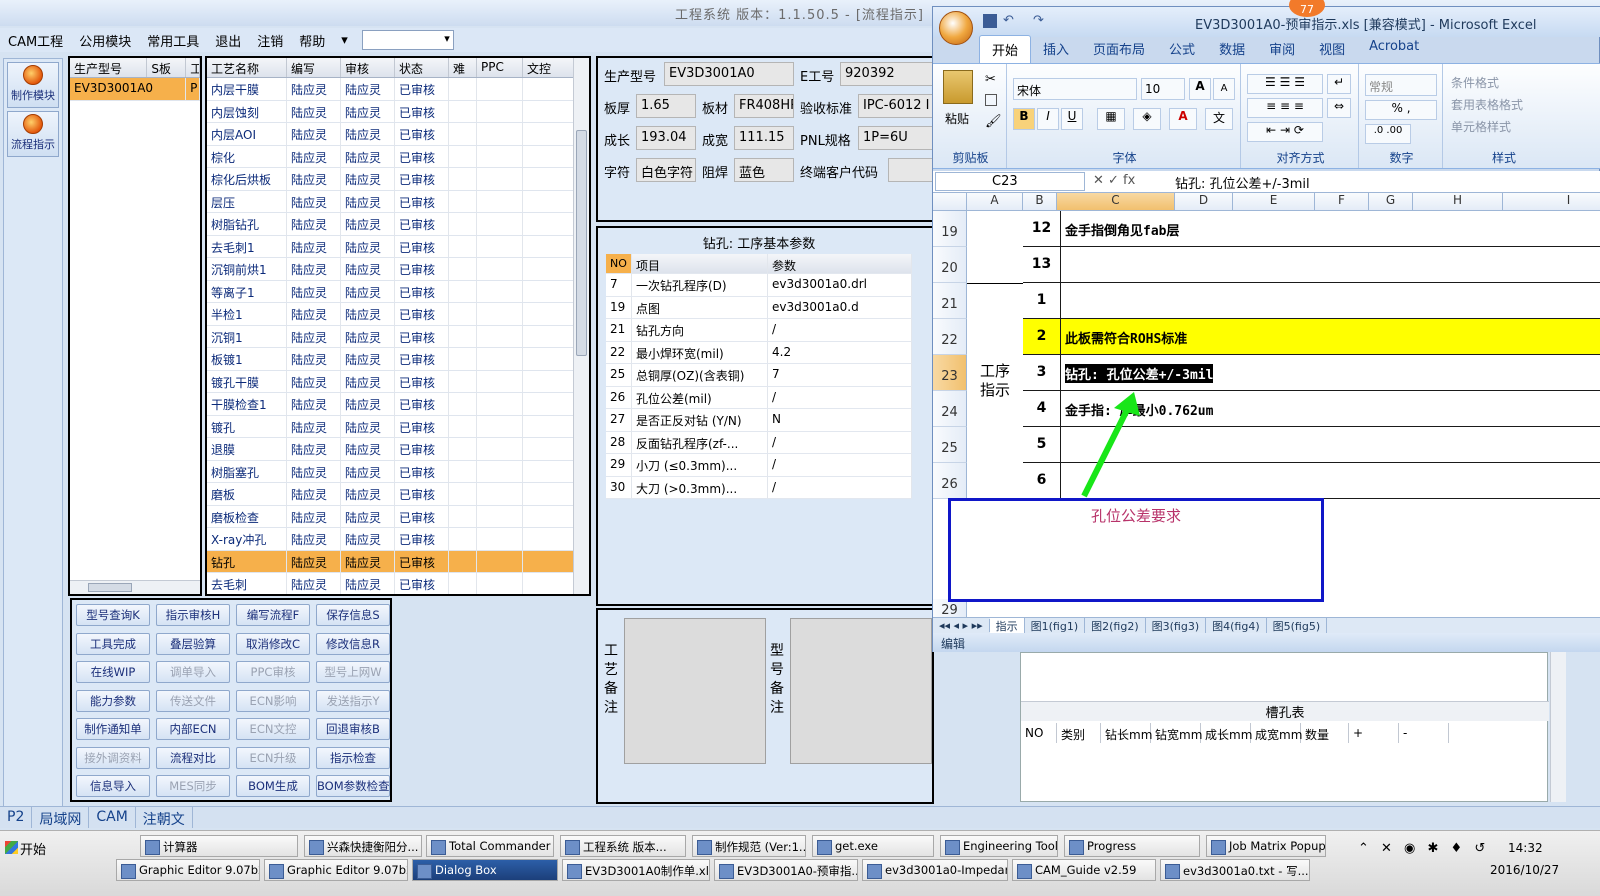 Image resolution: width=1600 pixels, height=896 pixels. What do you see at coordinates (1487, 104) in the screenshot?
I see `format-as-table-button: 套用表格格式` at bounding box center [1487, 104].